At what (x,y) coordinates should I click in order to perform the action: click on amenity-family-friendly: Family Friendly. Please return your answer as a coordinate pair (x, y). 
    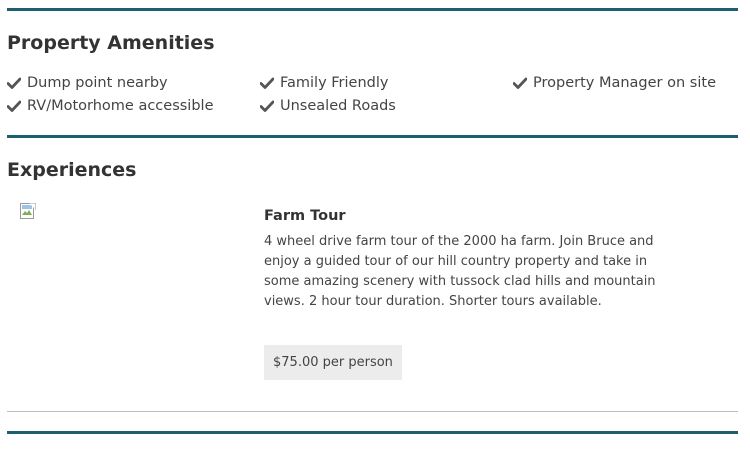
    Looking at the image, I should click on (324, 83).